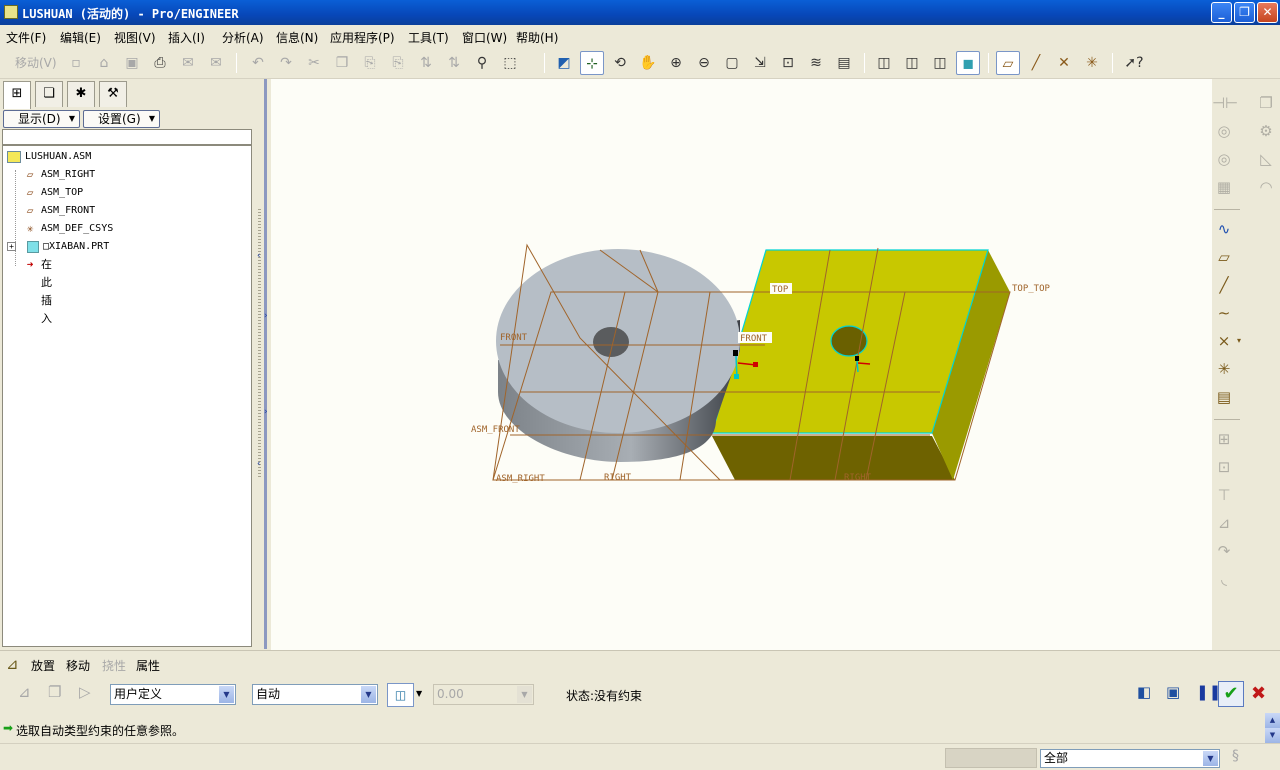 This screenshot has width=1280, height=770. What do you see at coordinates (912, 63) in the screenshot?
I see `hidden-line-icon: ◫` at bounding box center [912, 63].